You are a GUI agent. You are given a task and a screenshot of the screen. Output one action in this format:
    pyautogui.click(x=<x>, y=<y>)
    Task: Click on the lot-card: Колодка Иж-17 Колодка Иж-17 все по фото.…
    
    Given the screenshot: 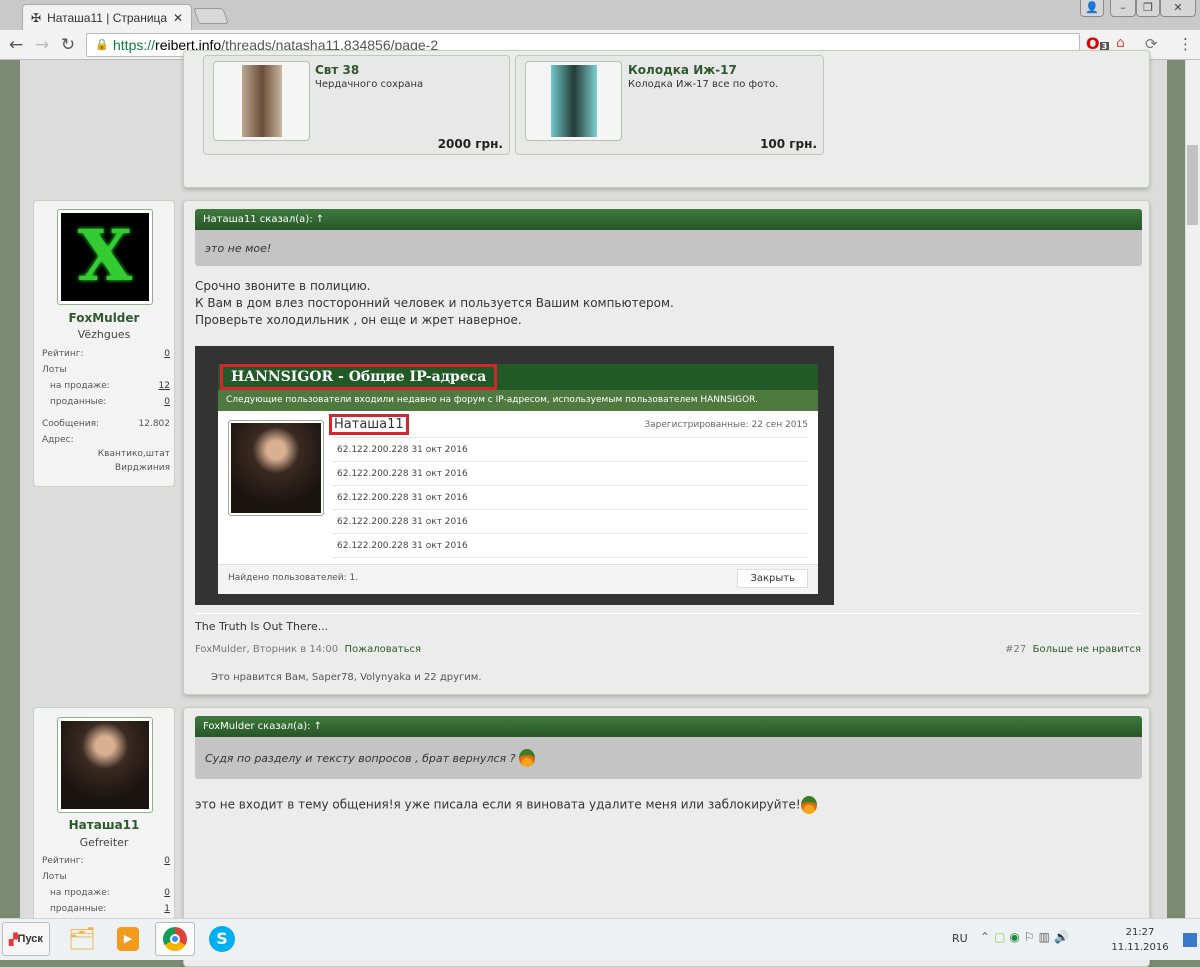 What is the action you would take?
    pyautogui.click(x=669, y=105)
    